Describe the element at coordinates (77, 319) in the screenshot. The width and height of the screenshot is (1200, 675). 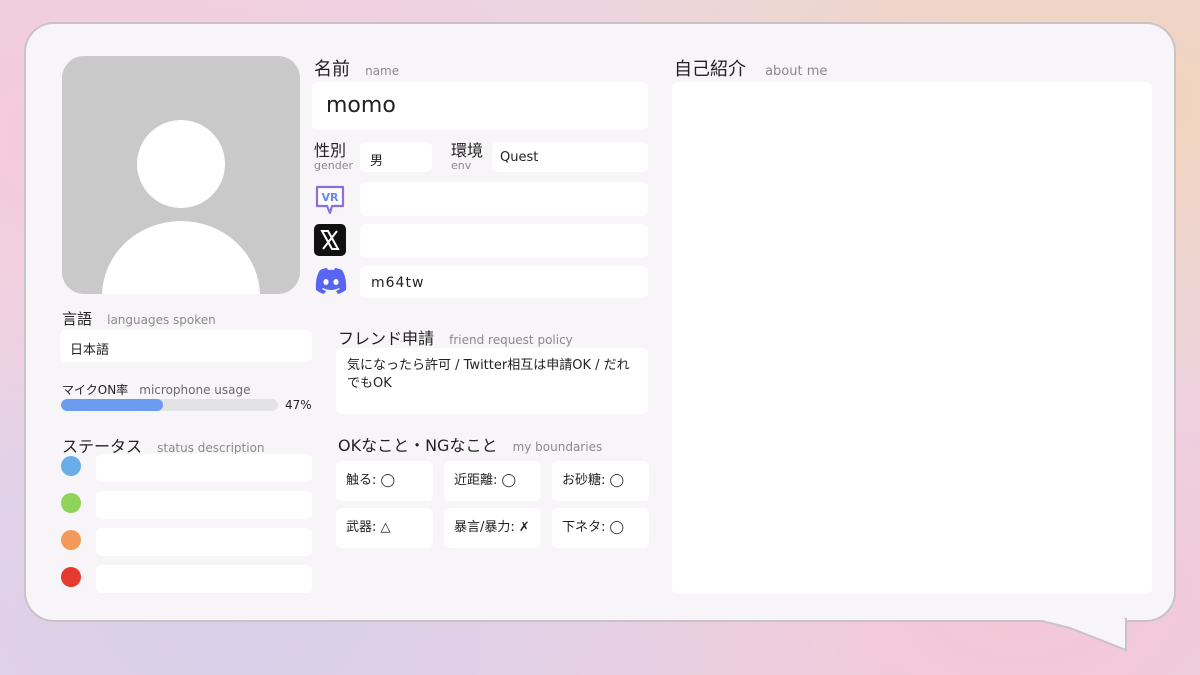
I see `languages-label-jp: 言語` at that location.